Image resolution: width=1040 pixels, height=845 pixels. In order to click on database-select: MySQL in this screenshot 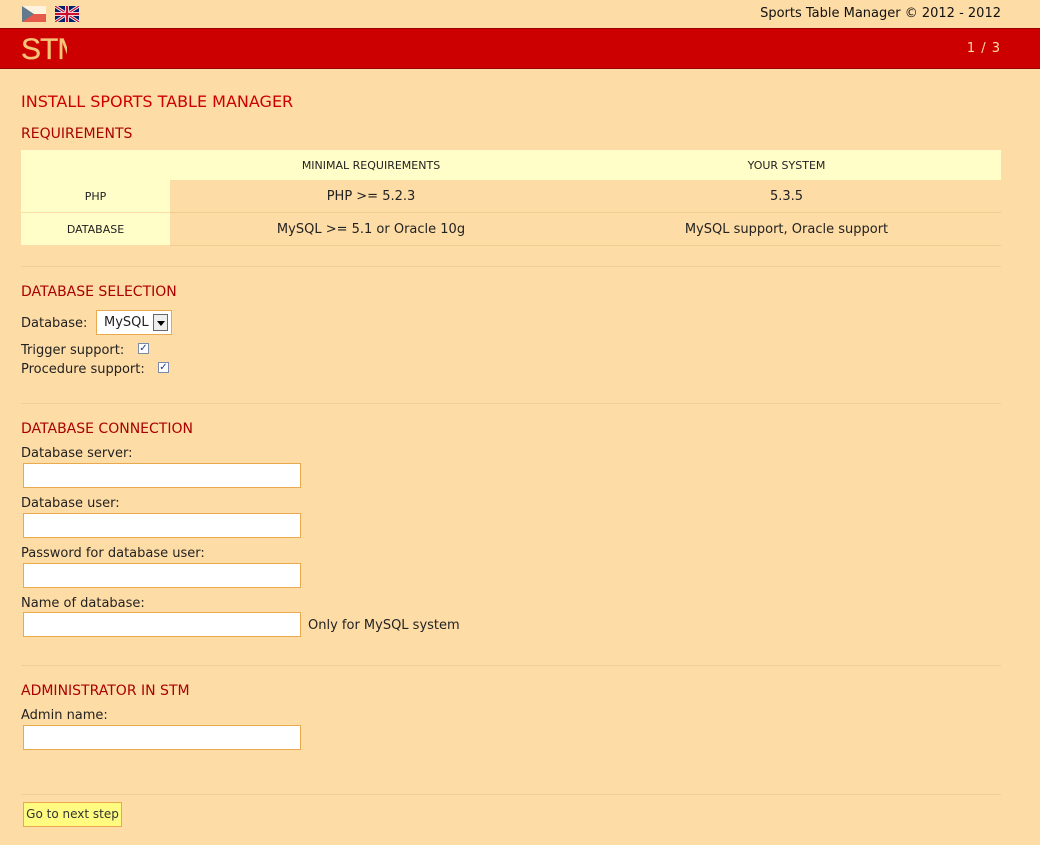, I will do `click(134, 322)`.